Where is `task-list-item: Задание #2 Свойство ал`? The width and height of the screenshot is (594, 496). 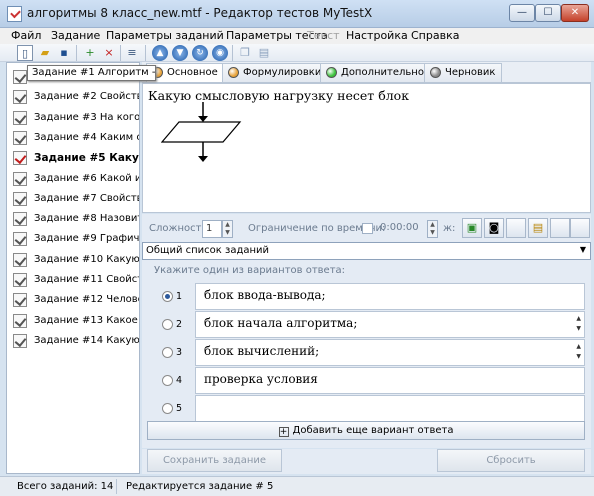 task-list-item: Задание #2 Свойство ал is located at coordinates (73, 98).